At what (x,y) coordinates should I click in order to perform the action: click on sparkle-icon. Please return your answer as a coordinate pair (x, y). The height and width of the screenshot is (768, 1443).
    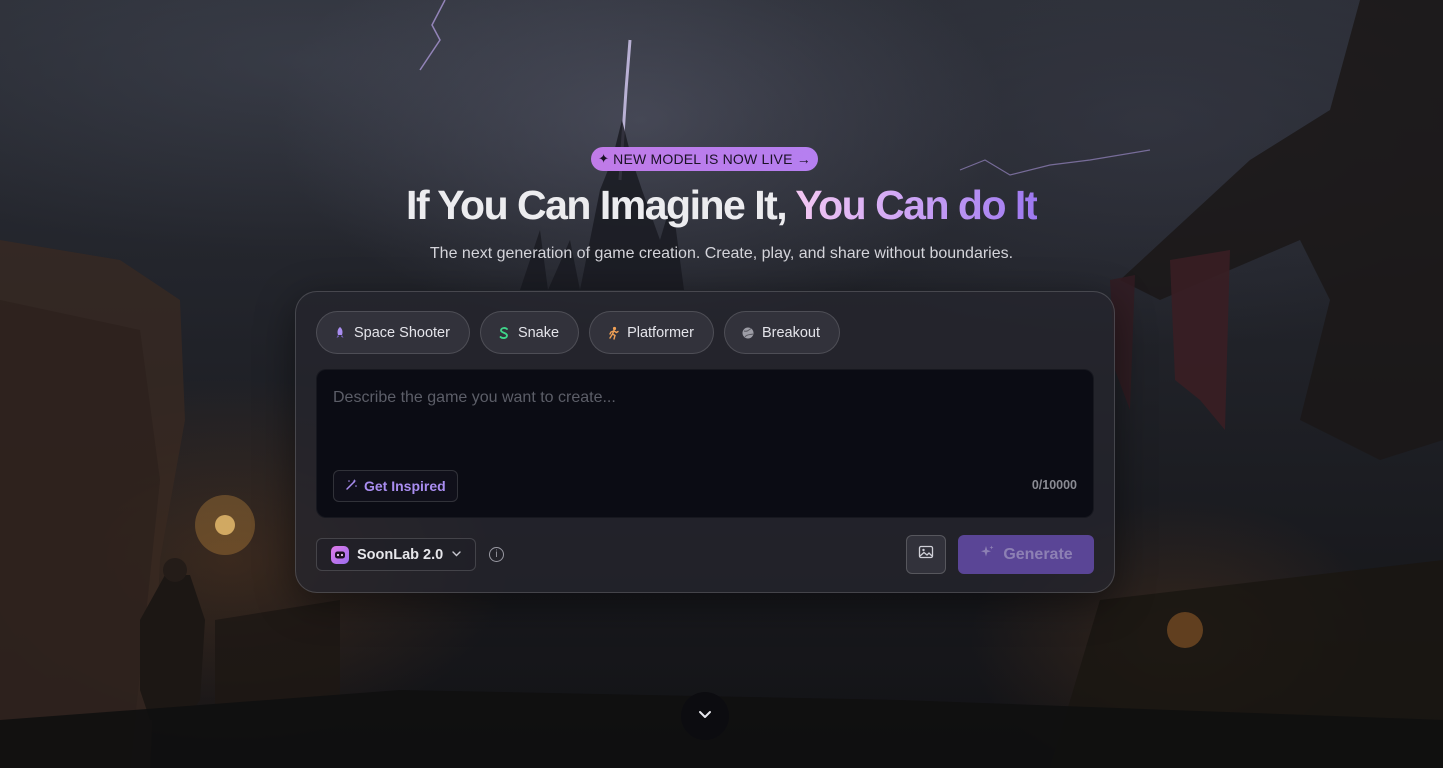
    Looking at the image, I should click on (987, 554).